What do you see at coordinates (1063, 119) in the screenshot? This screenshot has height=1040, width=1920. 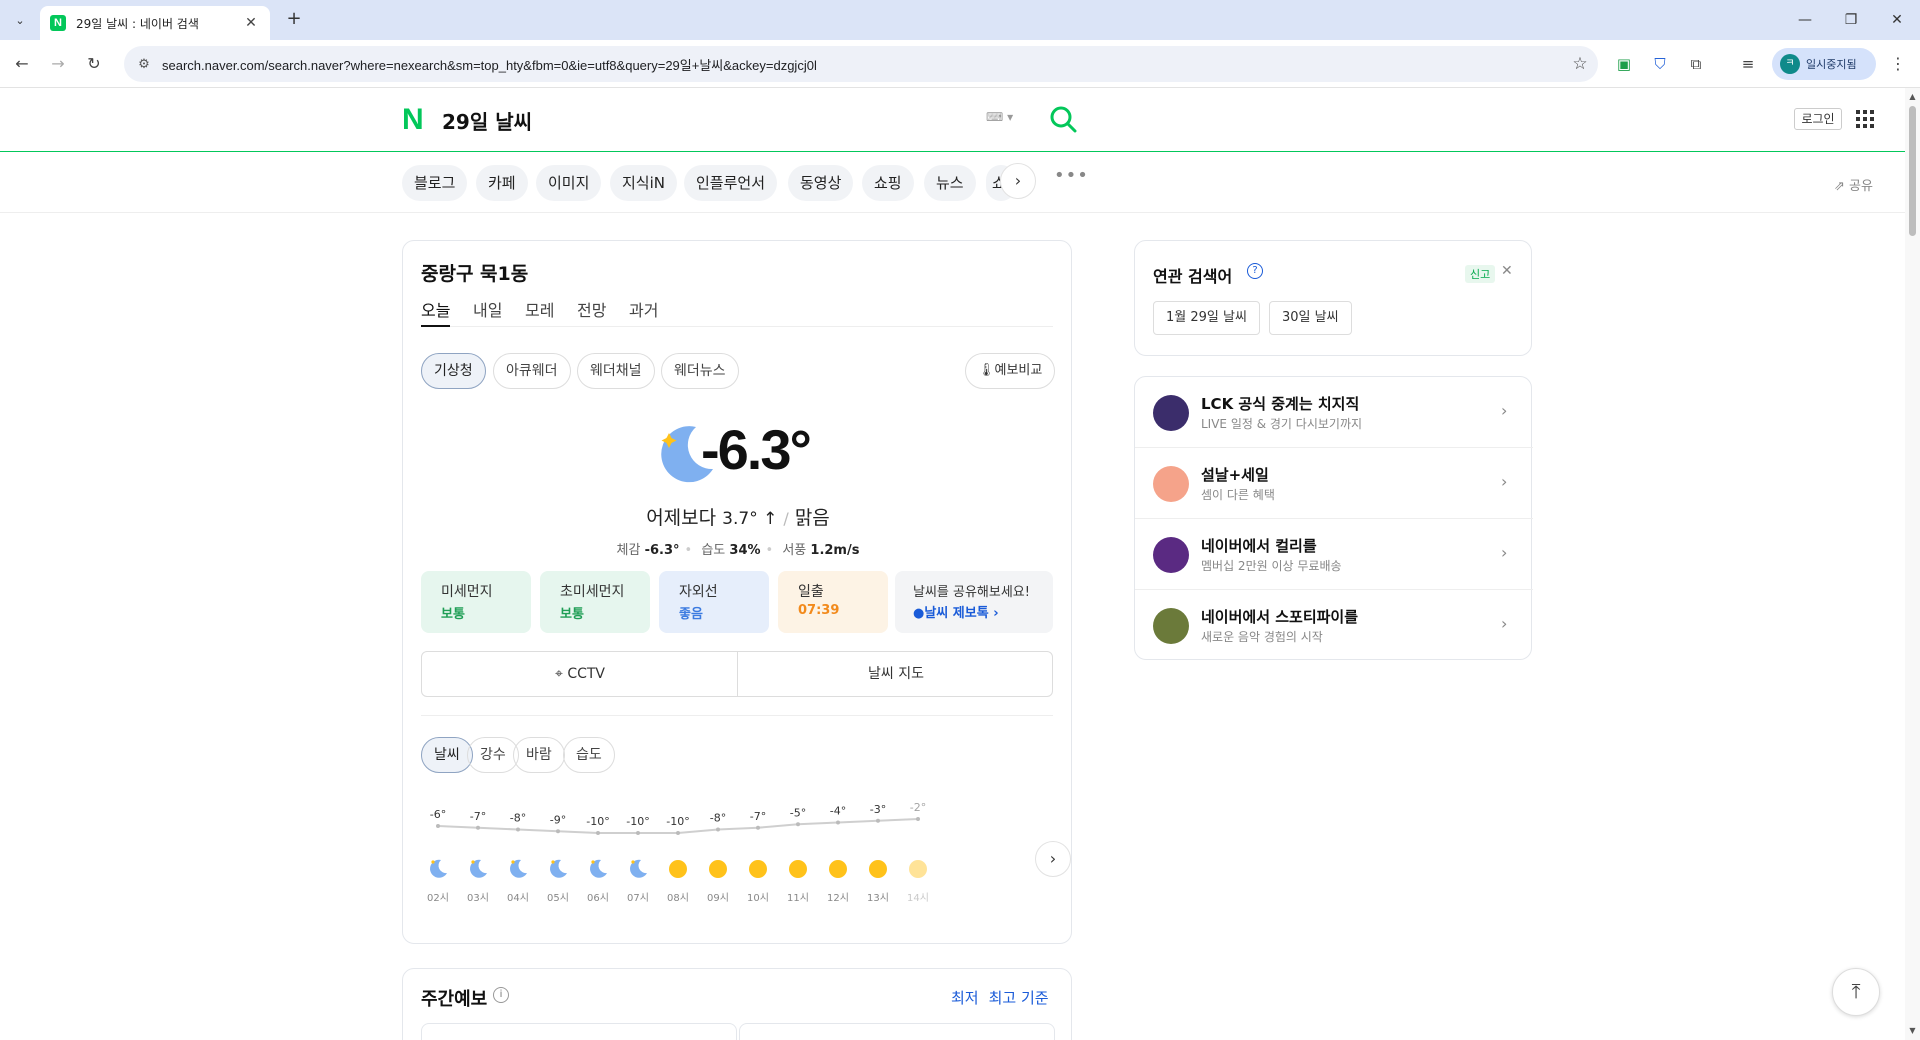 I see `search-icon` at bounding box center [1063, 119].